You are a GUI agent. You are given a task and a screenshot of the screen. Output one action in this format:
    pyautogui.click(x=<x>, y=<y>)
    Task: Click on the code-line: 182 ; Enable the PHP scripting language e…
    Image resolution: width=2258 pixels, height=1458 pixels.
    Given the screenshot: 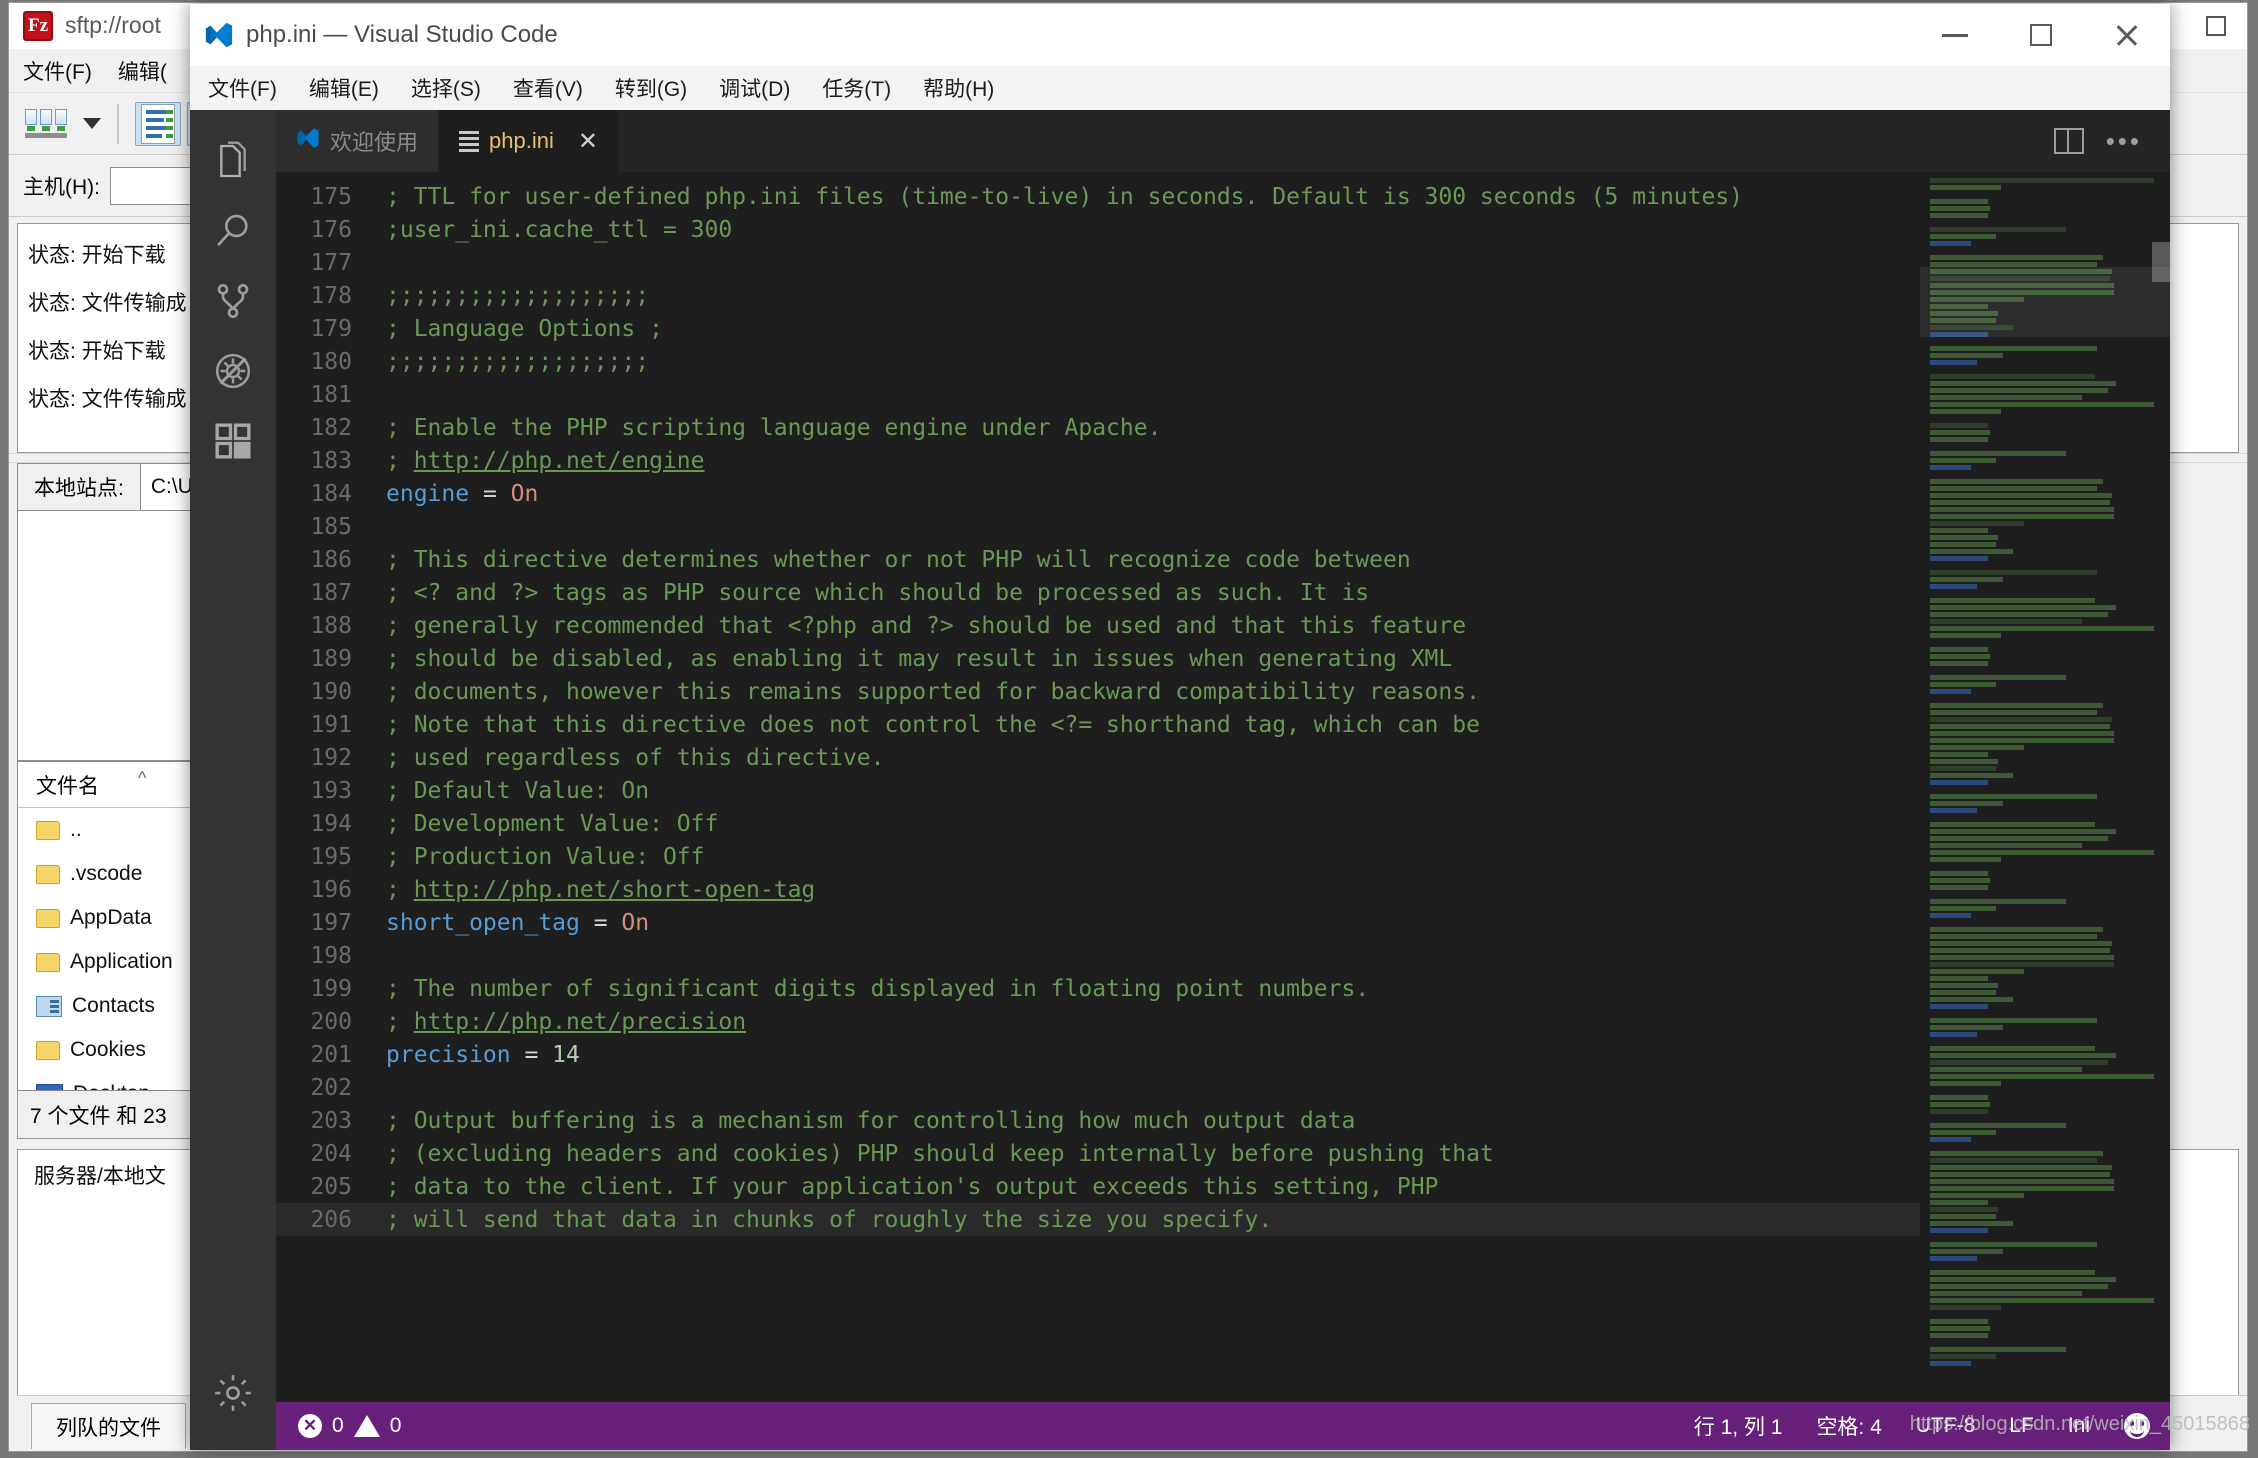 What is the action you would take?
    pyautogui.click(x=1098, y=427)
    